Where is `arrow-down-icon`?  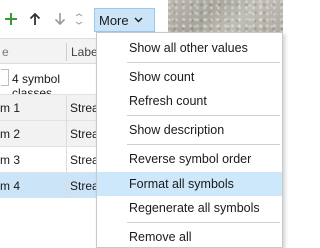 arrow-down-icon is located at coordinates (60, 19).